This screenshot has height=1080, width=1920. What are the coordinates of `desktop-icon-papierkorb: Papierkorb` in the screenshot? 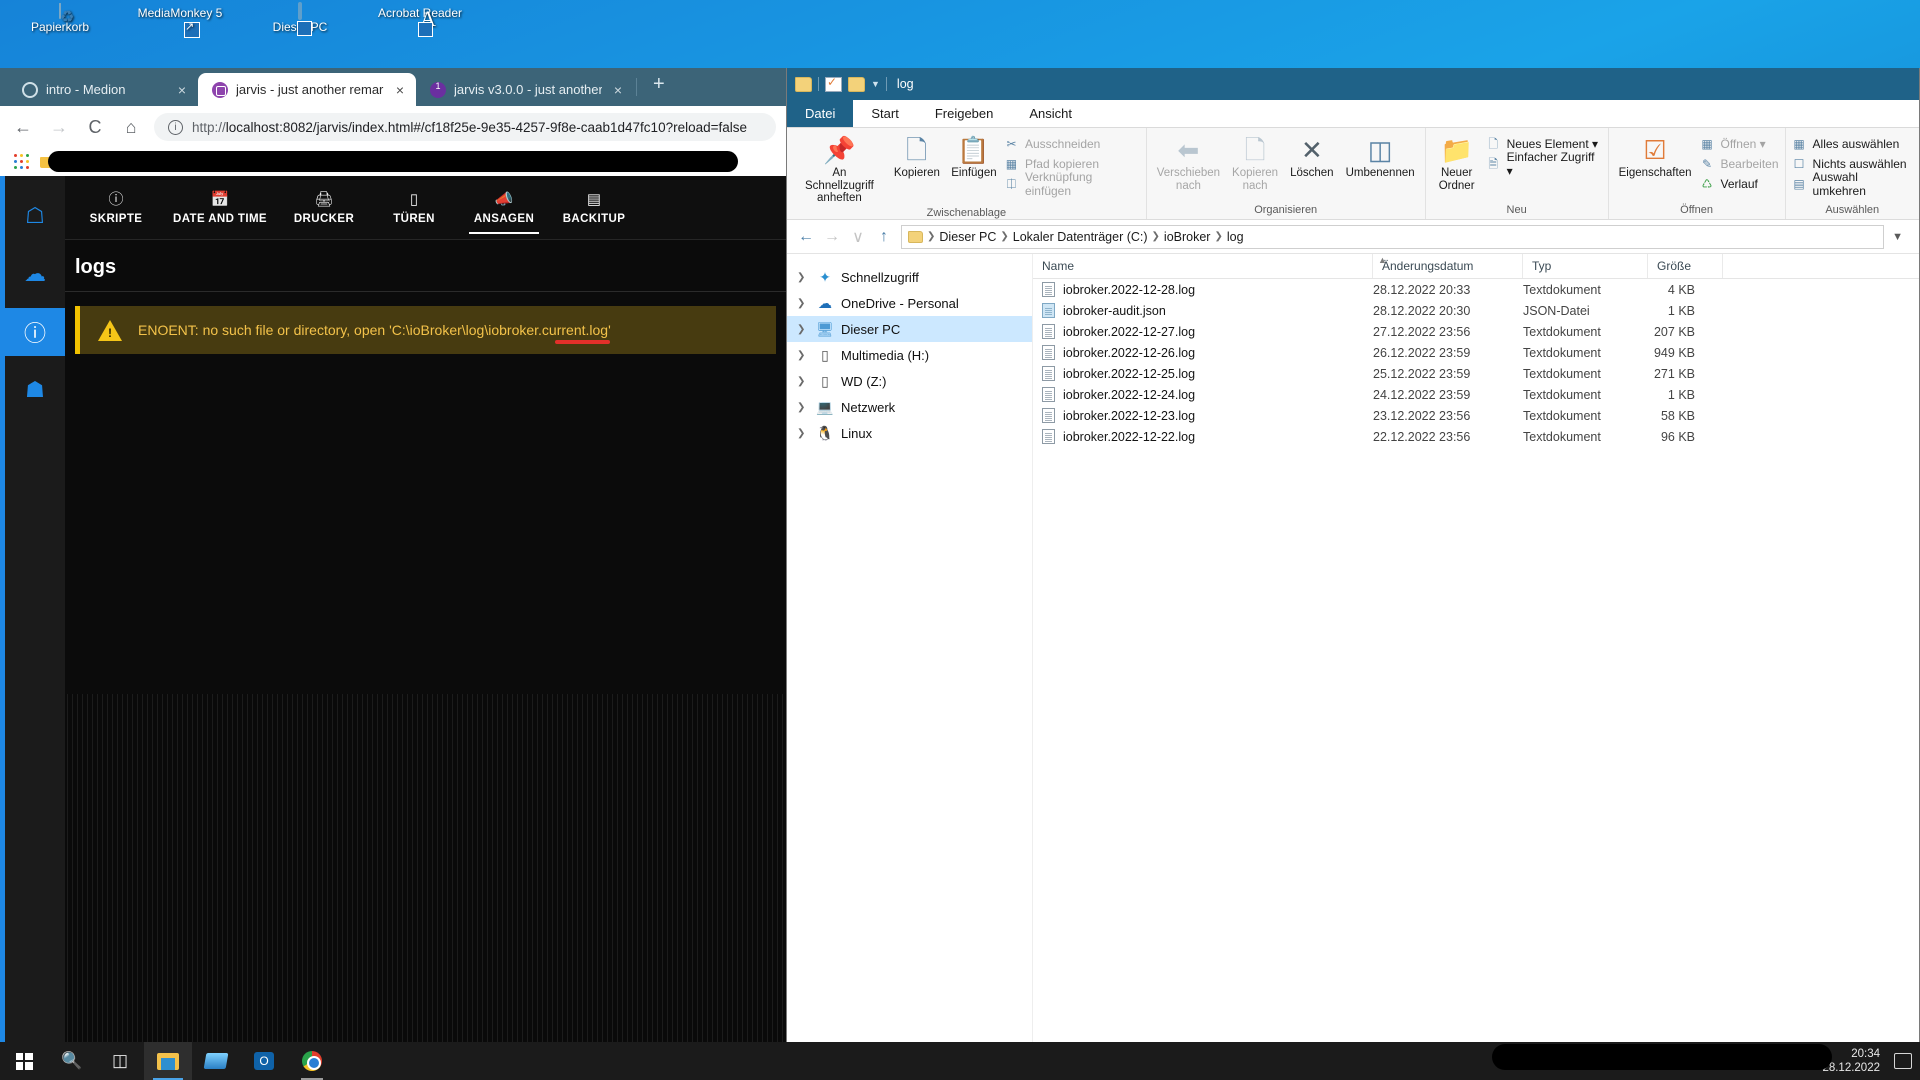 It's located at (60, 35).